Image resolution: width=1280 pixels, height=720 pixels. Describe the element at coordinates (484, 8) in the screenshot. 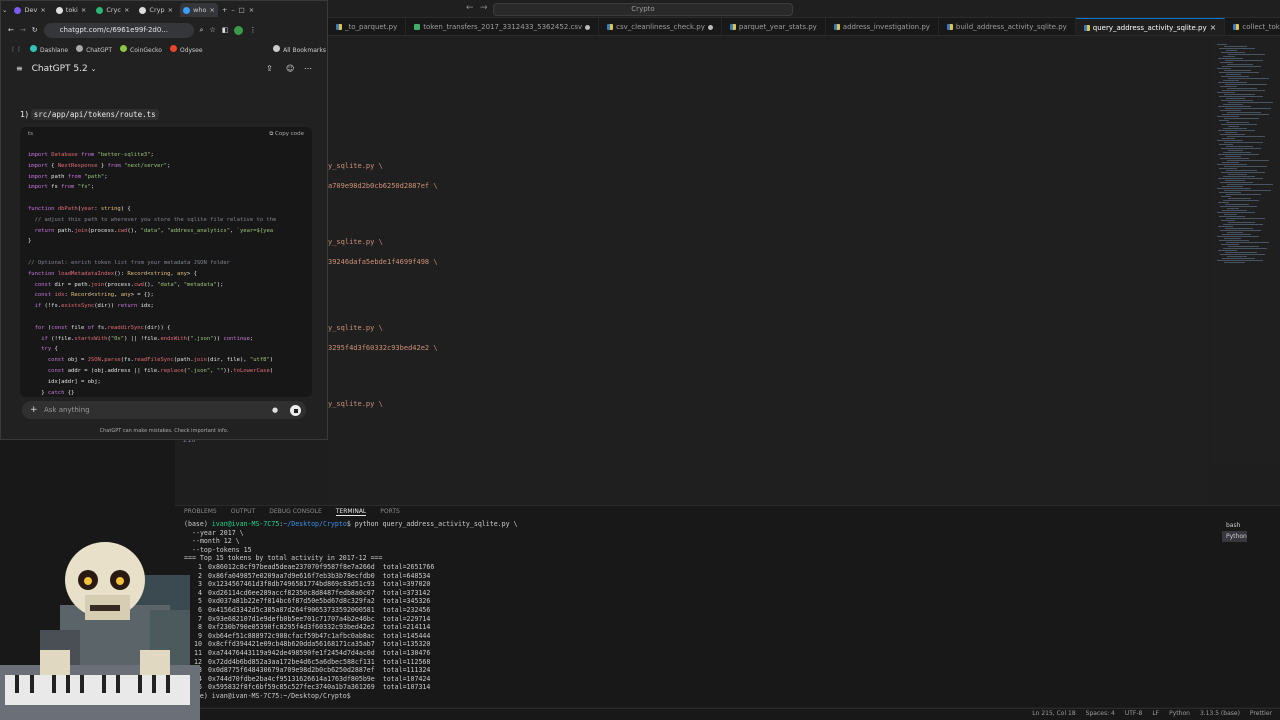

I see `forward-arrow-icon: →` at that location.